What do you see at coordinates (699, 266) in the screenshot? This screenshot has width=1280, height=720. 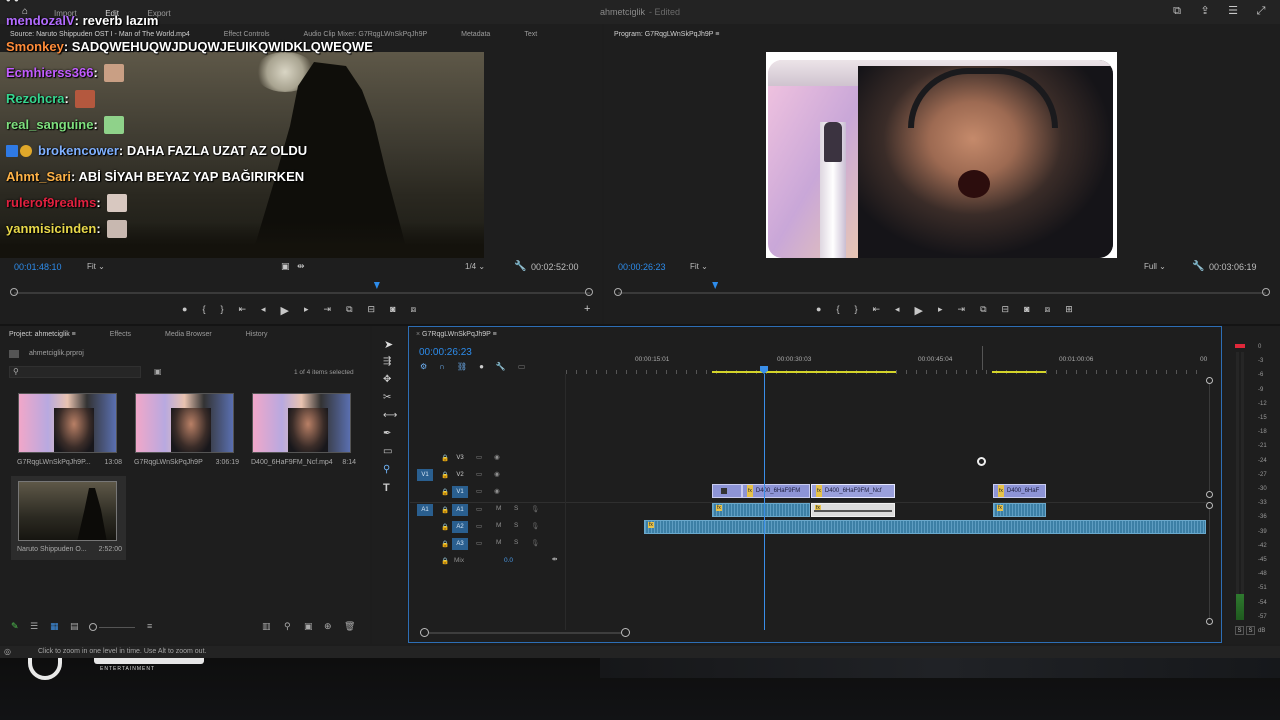 I see `program-fit-select: Fit ⌄` at bounding box center [699, 266].